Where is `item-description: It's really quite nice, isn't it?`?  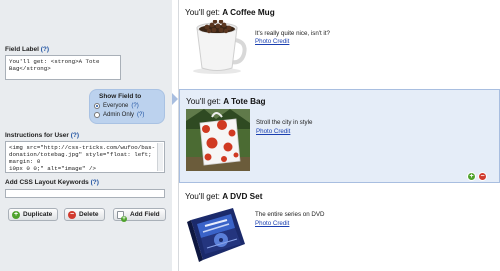
item-description: It's really quite nice, isn't it? is located at coordinates (292, 33).